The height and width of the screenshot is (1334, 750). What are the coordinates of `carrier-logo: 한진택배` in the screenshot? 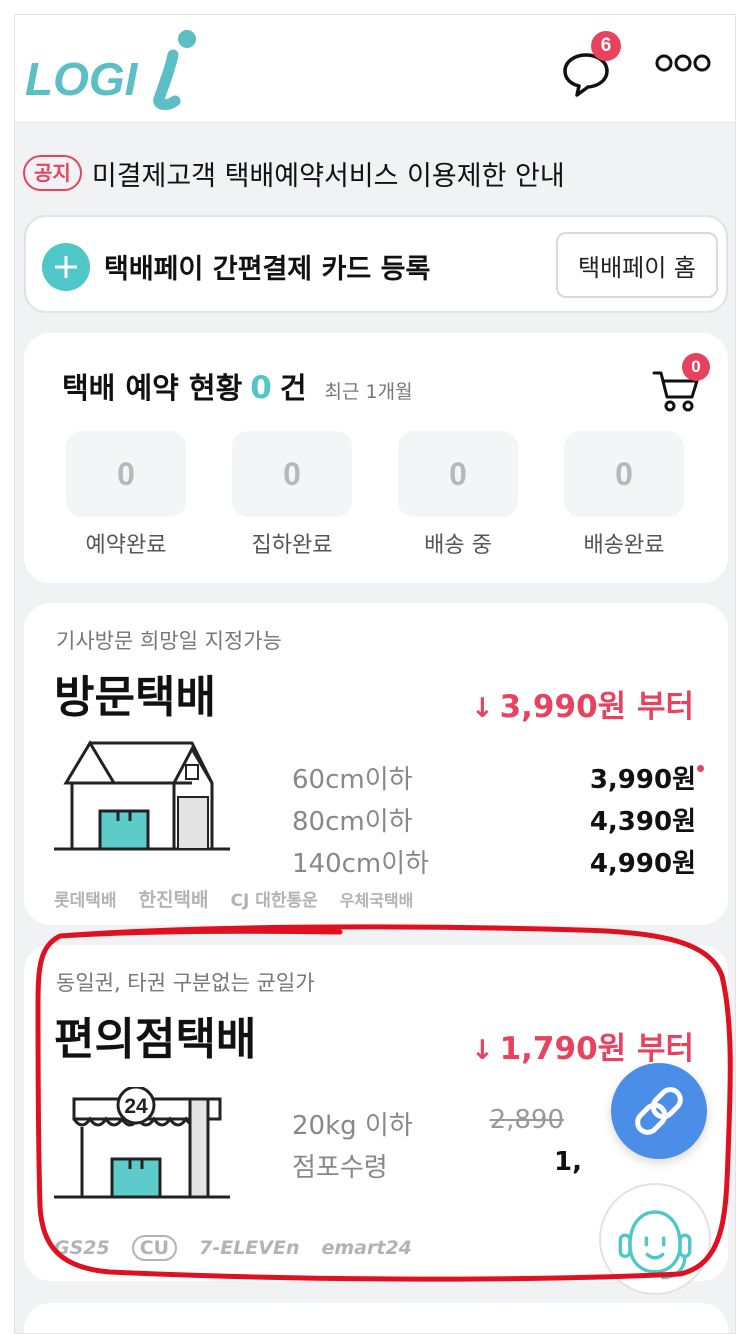 It's located at (173, 900).